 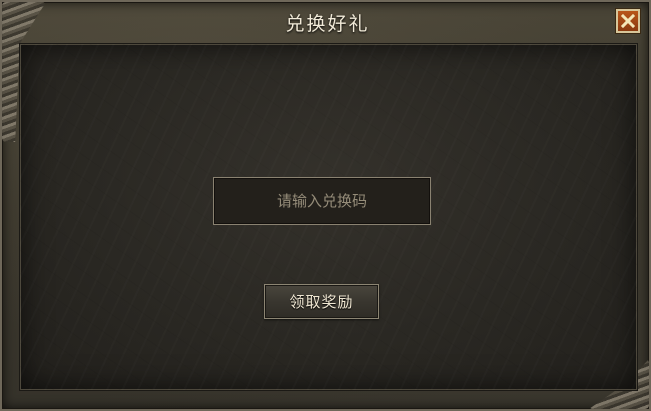 I want to click on redeem-code-input, so click(x=322, y=201).